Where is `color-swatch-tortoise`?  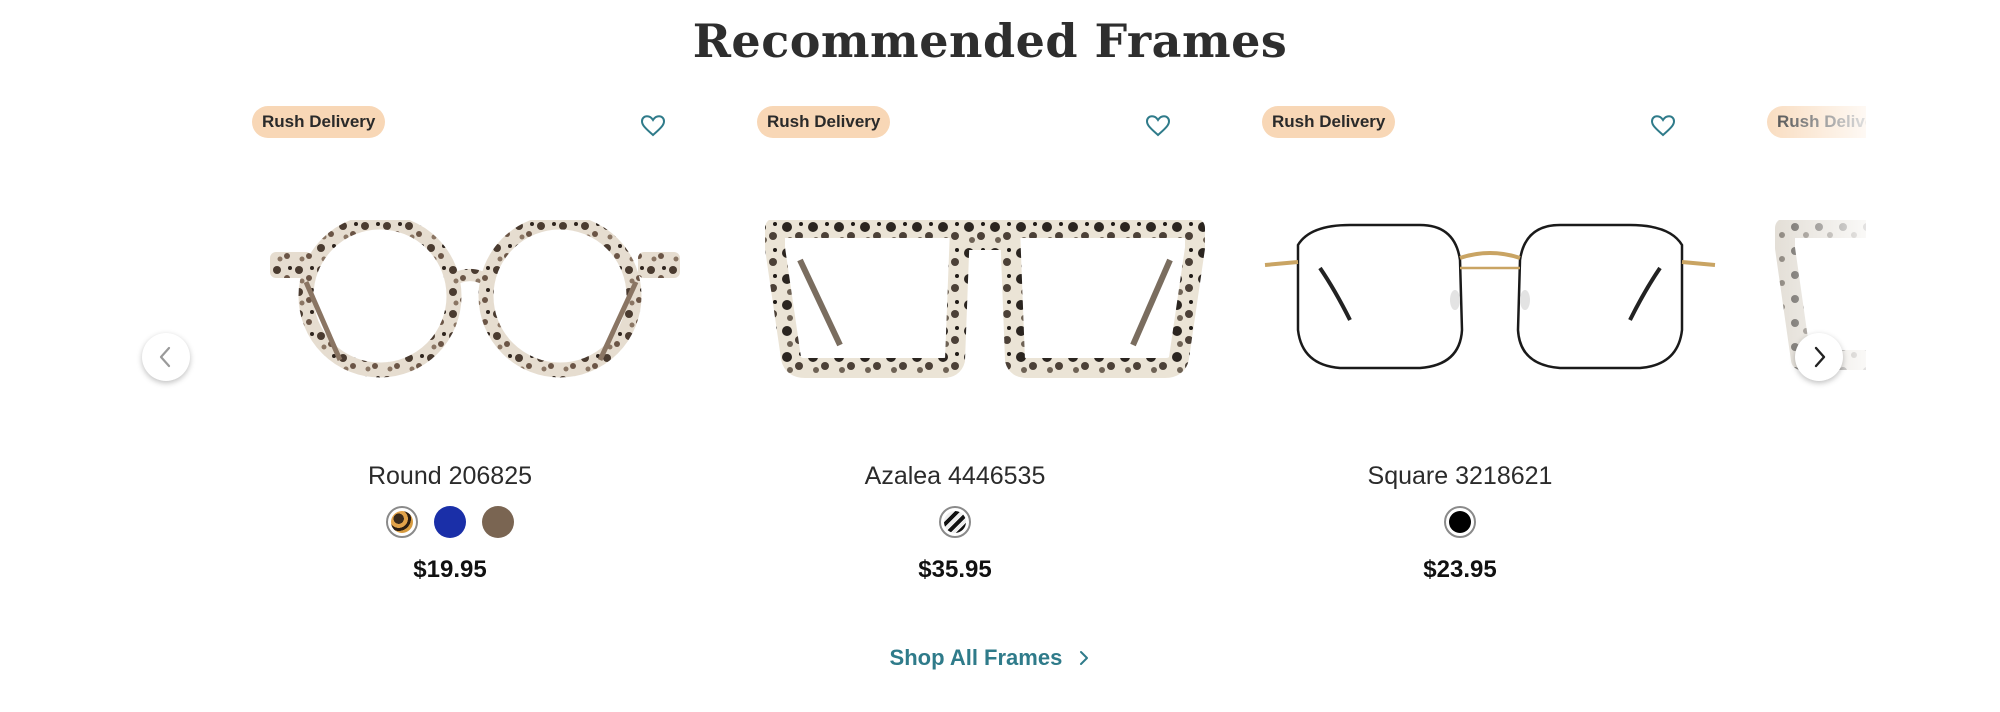
color-swatch-tortoise is located at coordinates (402, 522).